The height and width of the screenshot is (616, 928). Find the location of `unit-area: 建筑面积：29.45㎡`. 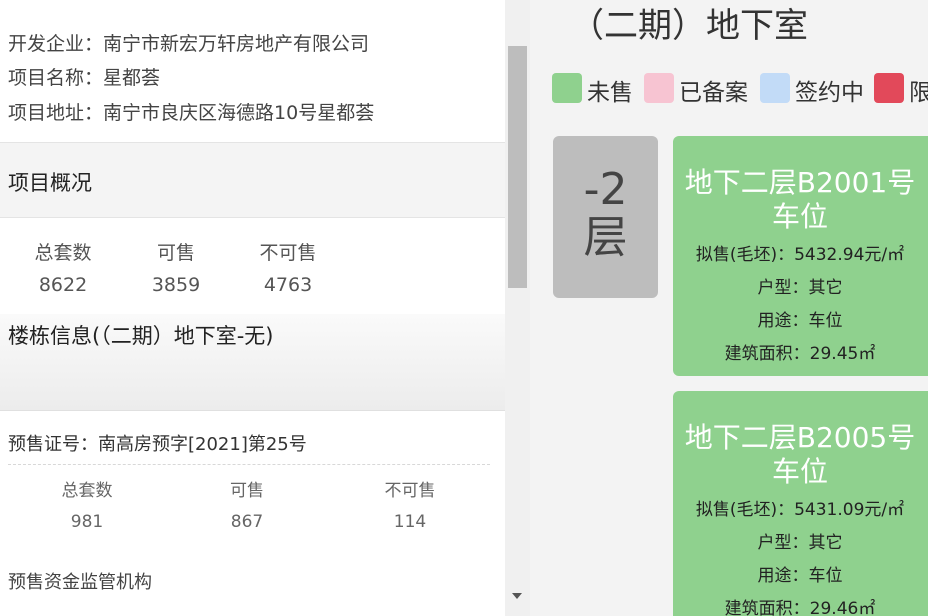

unit-area: 建筑面积：29.45㎡ is located at coordinates (800, 354).